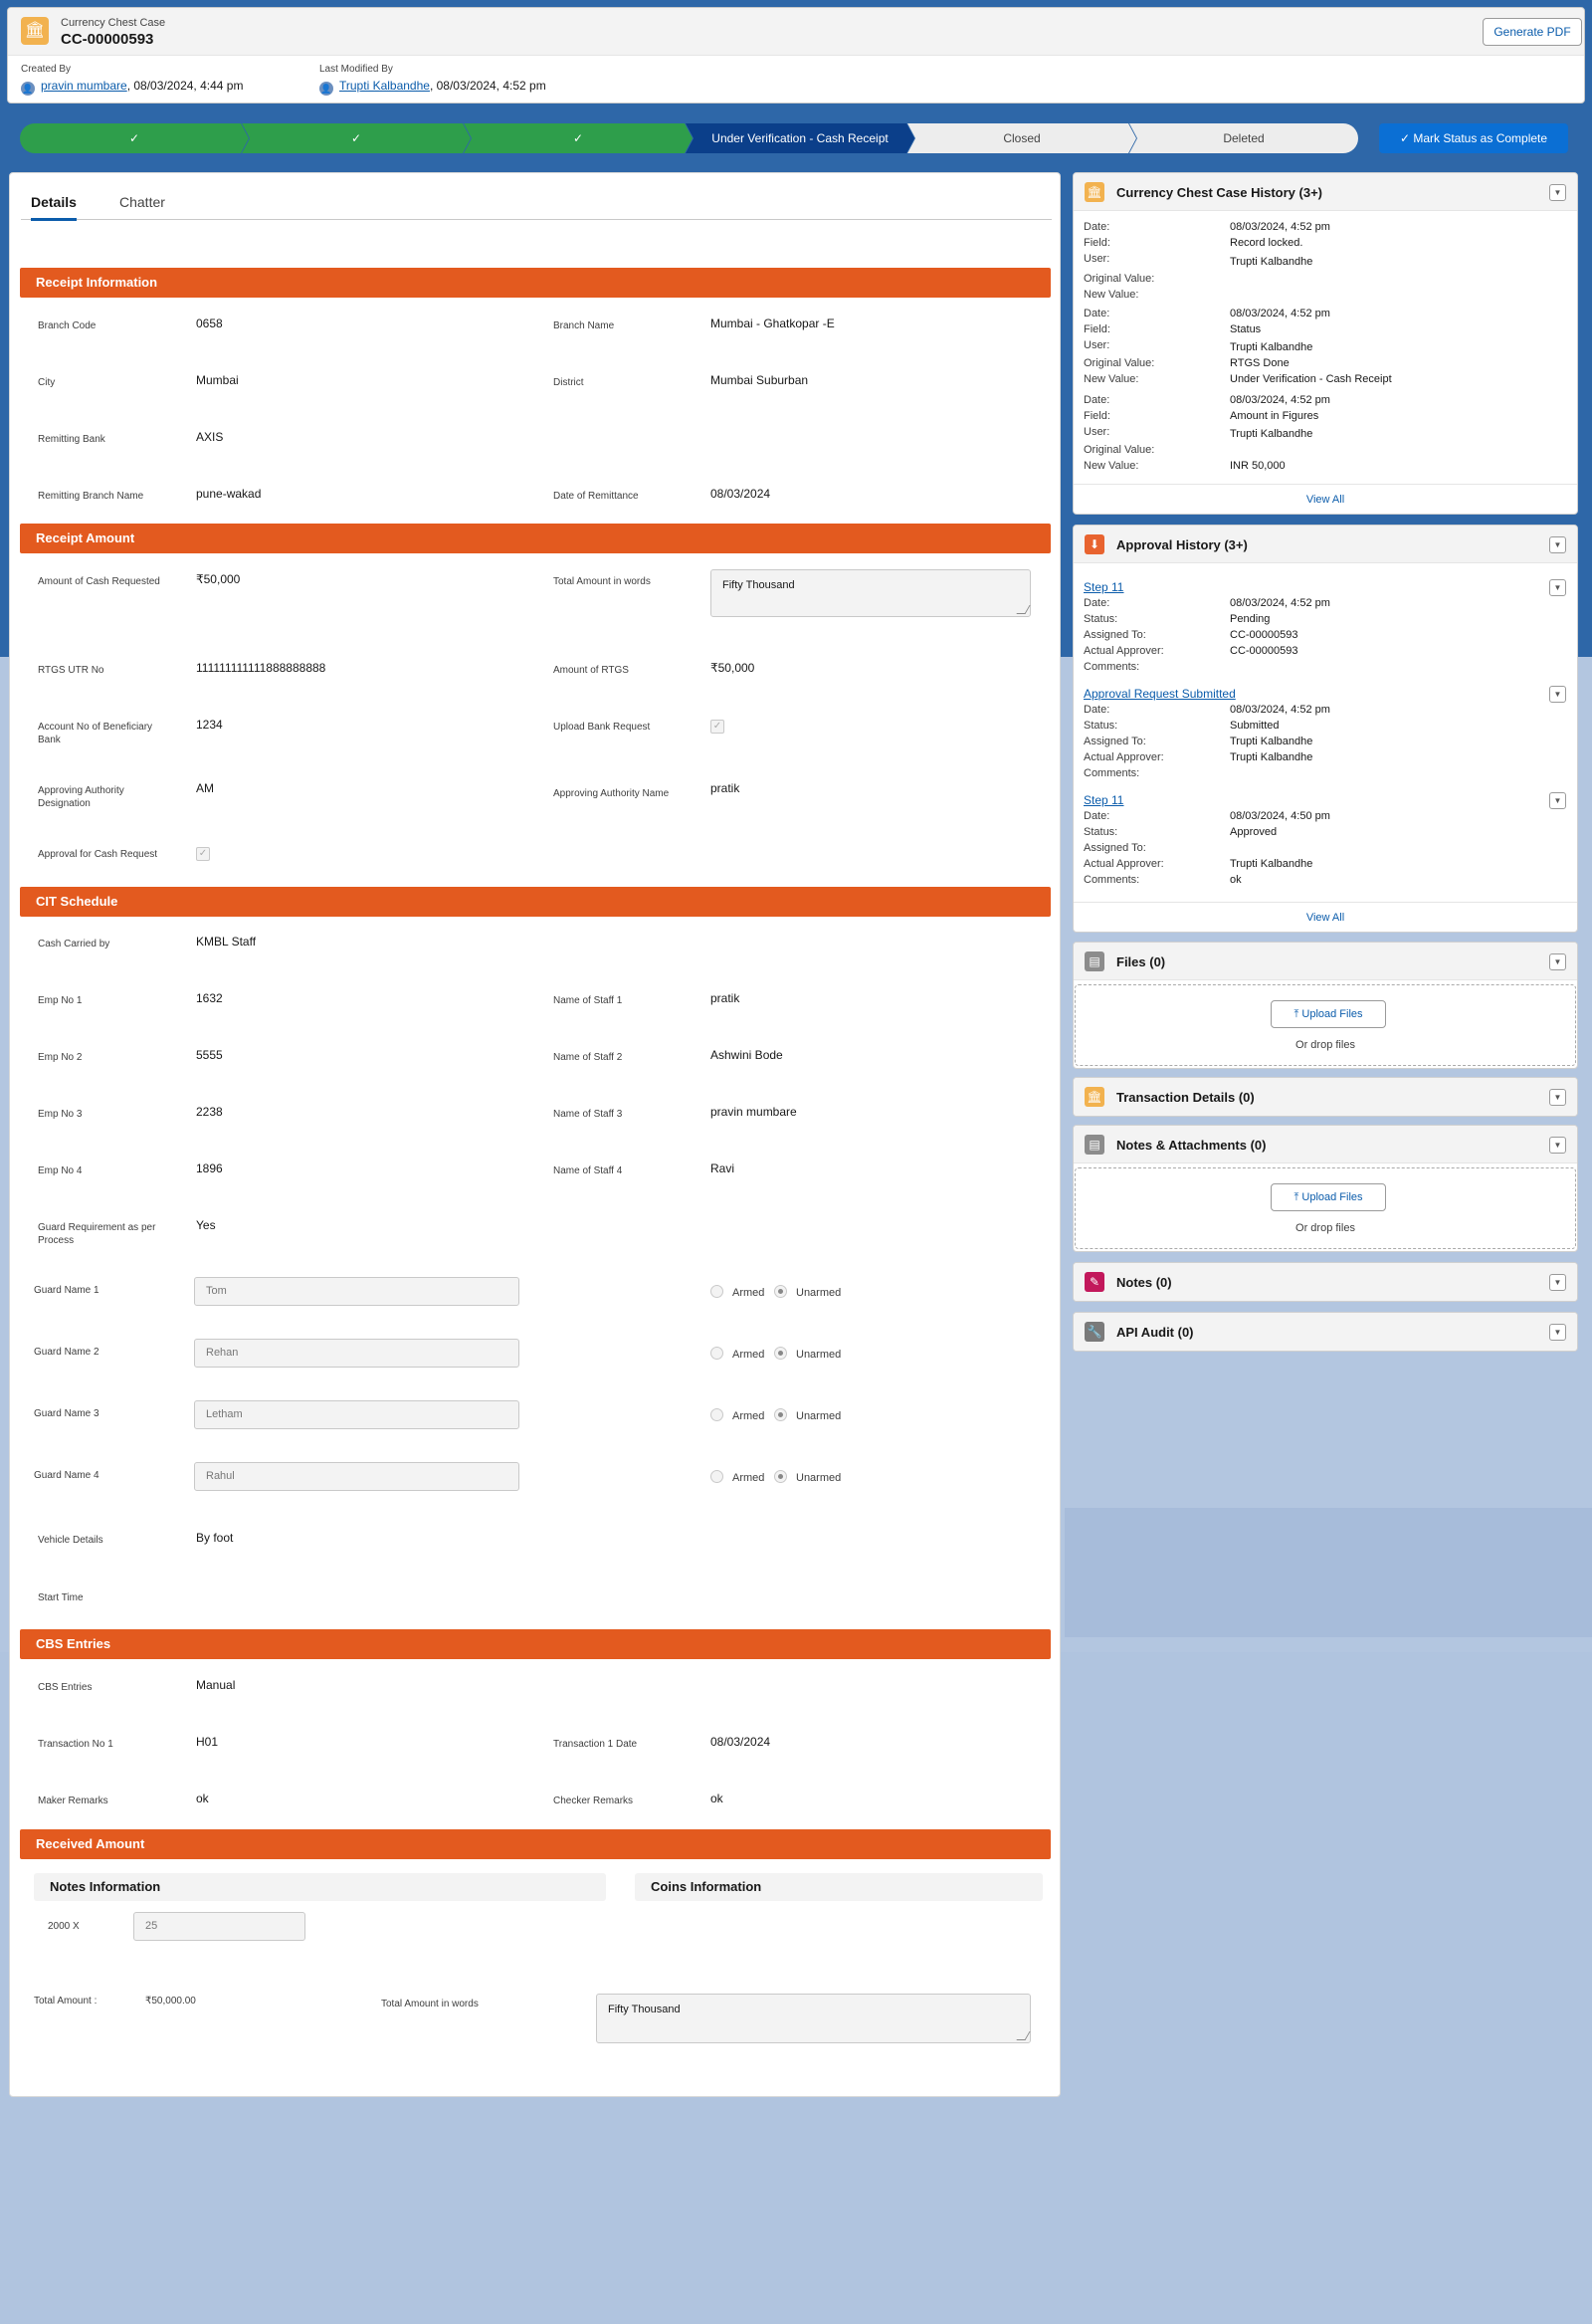 The width and height of the screenshot is (1592, 2324). What do you see at coordinates (84, 86) in the screenshot?
I see `created-by-user-link: pravin mumbare` at bounding box center [84, 86].